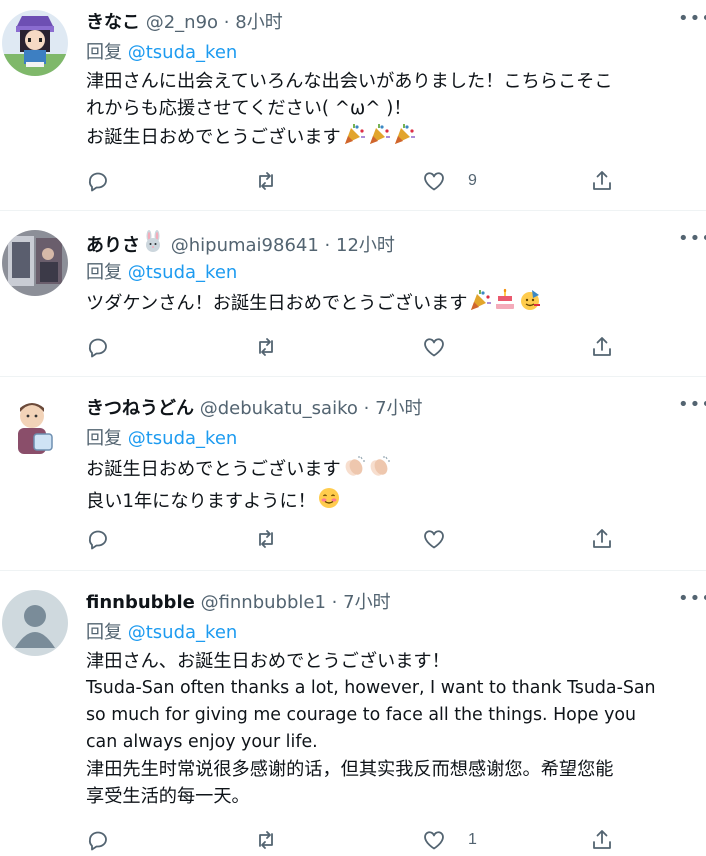  I want to click on tweet-text: ツダケンさん！お誕生日おめでとうございます, so click(394, 304).